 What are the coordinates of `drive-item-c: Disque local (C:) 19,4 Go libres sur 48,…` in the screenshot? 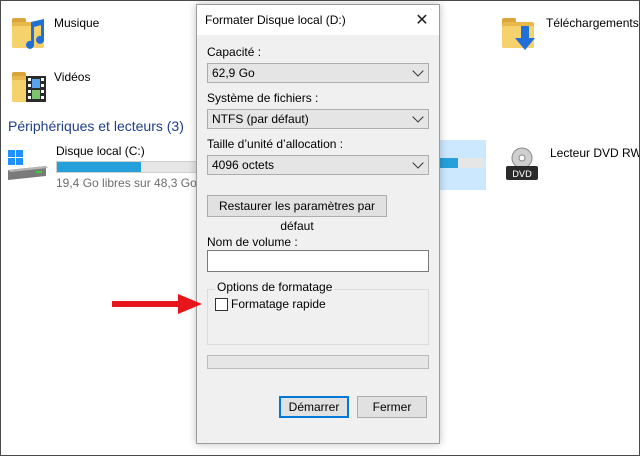 It's located at (106, 169).